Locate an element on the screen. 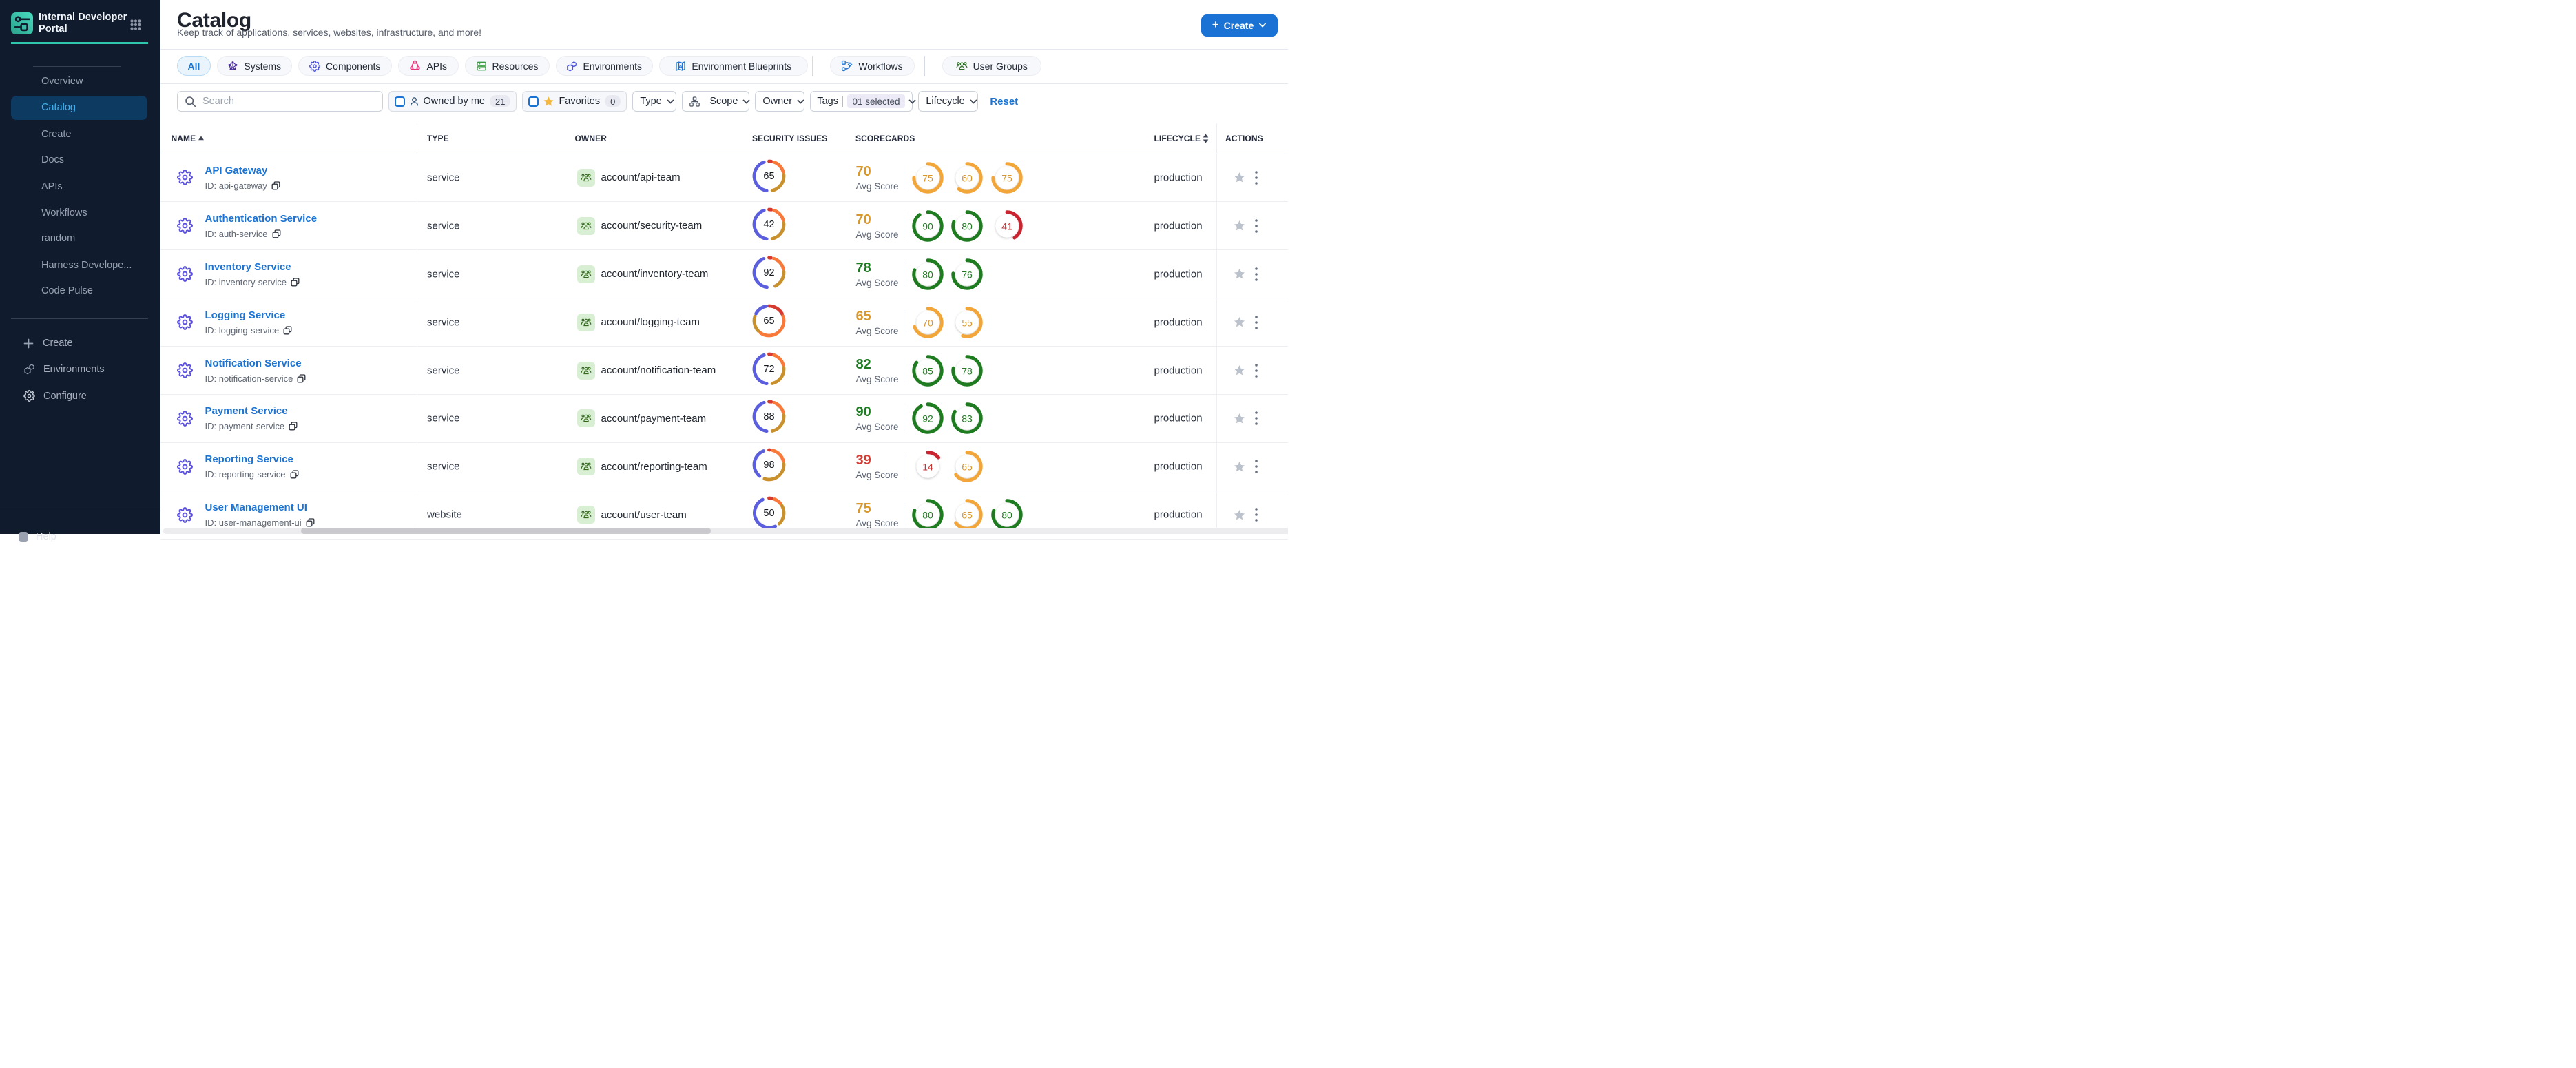 Image resolution: width=2576 pixels, height=1068 pixels. svg-text: 72 is located at coordinates (768, 370).